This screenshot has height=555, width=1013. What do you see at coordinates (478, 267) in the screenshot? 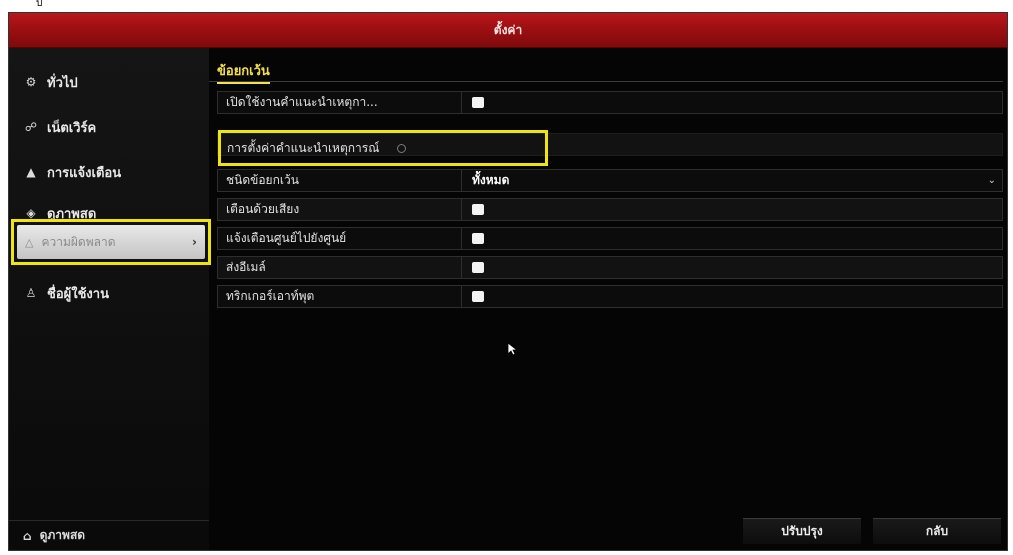
I see `send-email-checkbox` at bounding box center [478, 267].